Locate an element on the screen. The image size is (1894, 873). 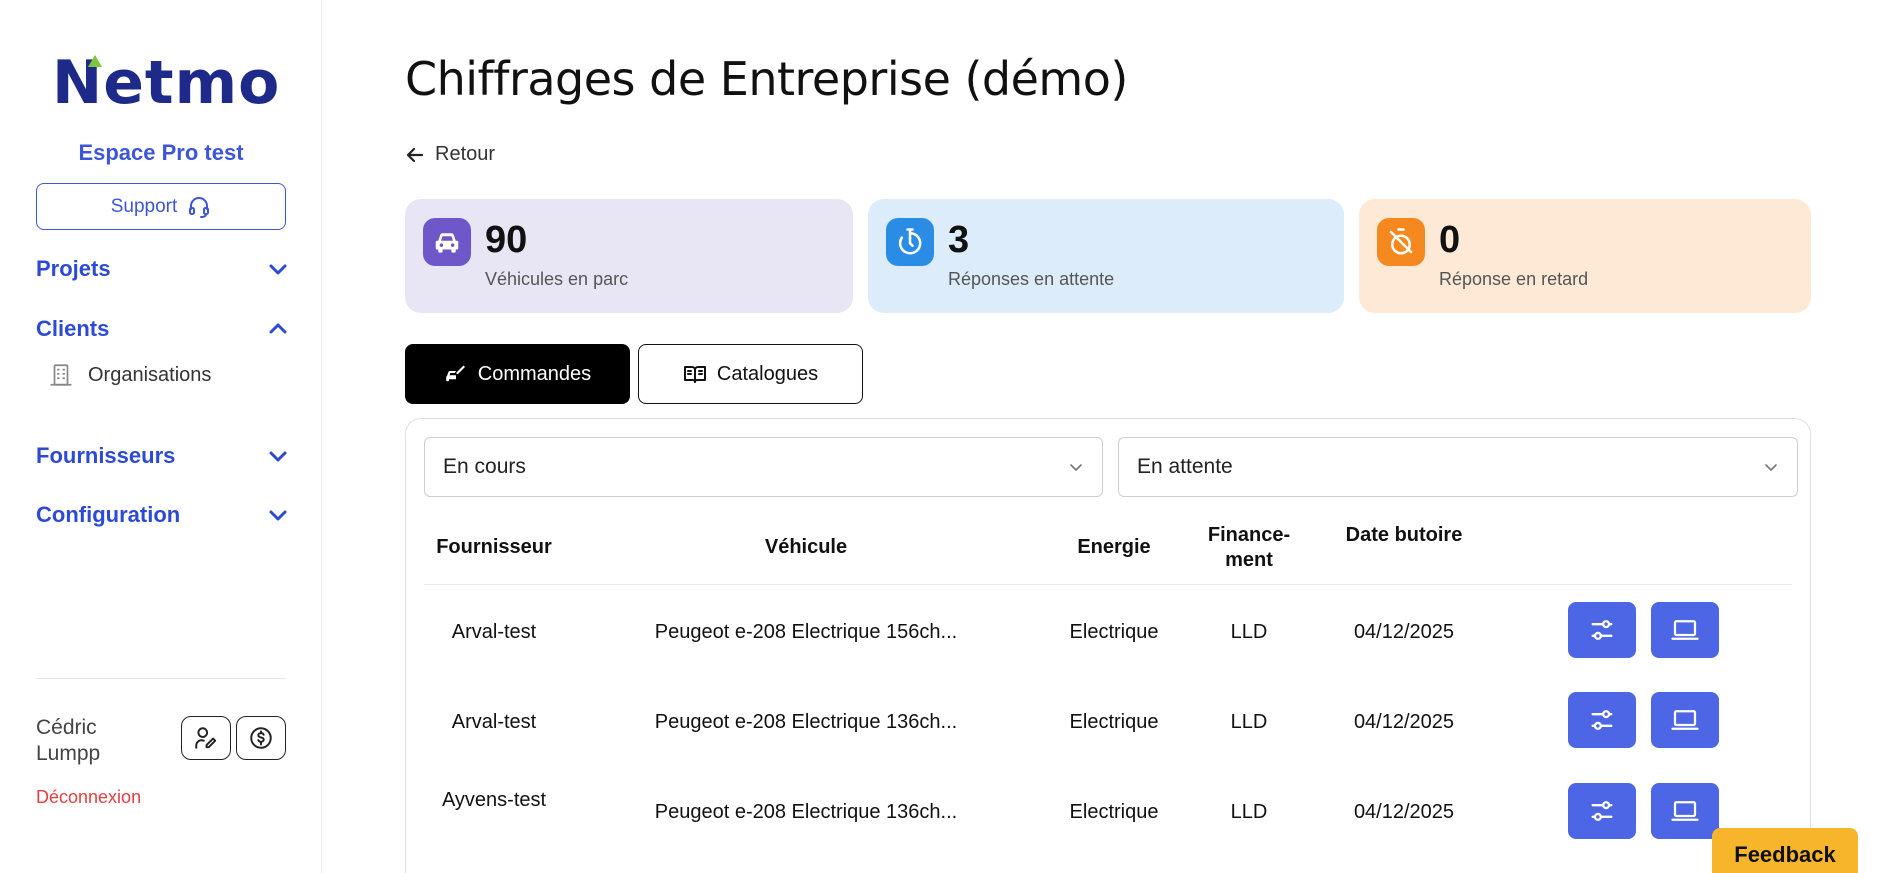
headset-icon is located at coordinates (199, 207).